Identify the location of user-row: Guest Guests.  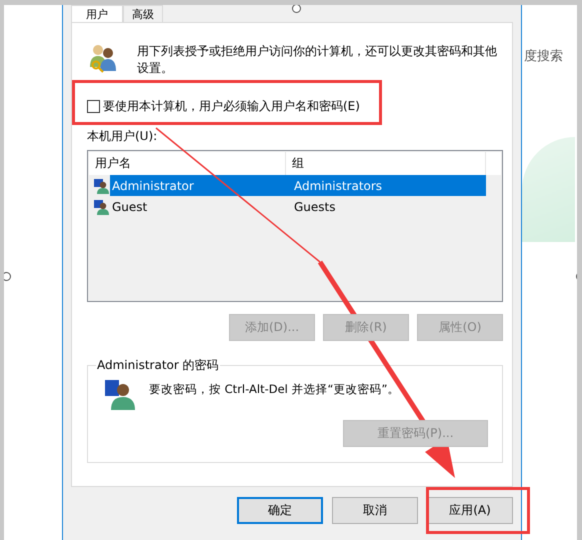
(298, 206).